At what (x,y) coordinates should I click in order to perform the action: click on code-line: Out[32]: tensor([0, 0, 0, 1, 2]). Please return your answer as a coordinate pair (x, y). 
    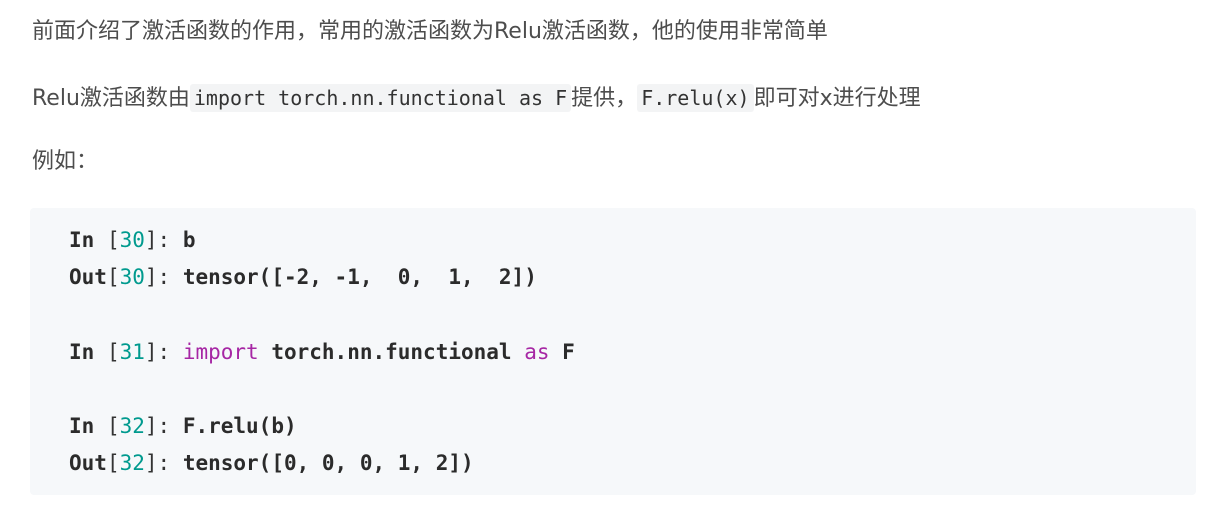
    Looking at the image, I should click on (271, 463).